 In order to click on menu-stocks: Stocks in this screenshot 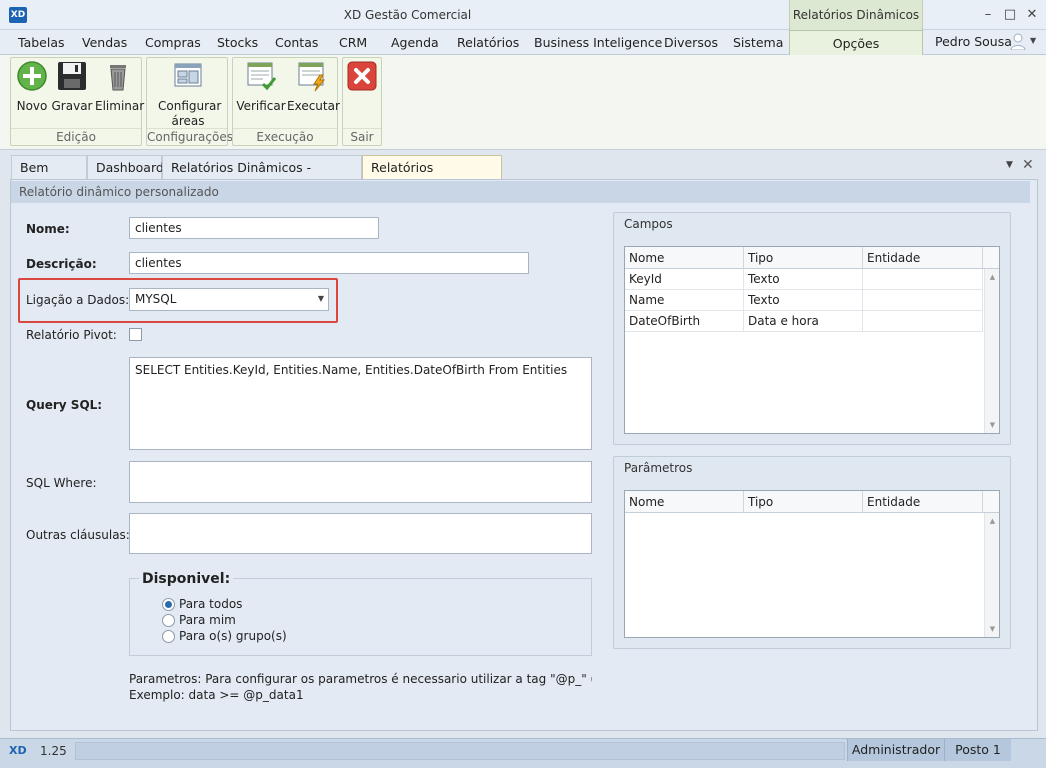, I will do `click(237, 42)`.